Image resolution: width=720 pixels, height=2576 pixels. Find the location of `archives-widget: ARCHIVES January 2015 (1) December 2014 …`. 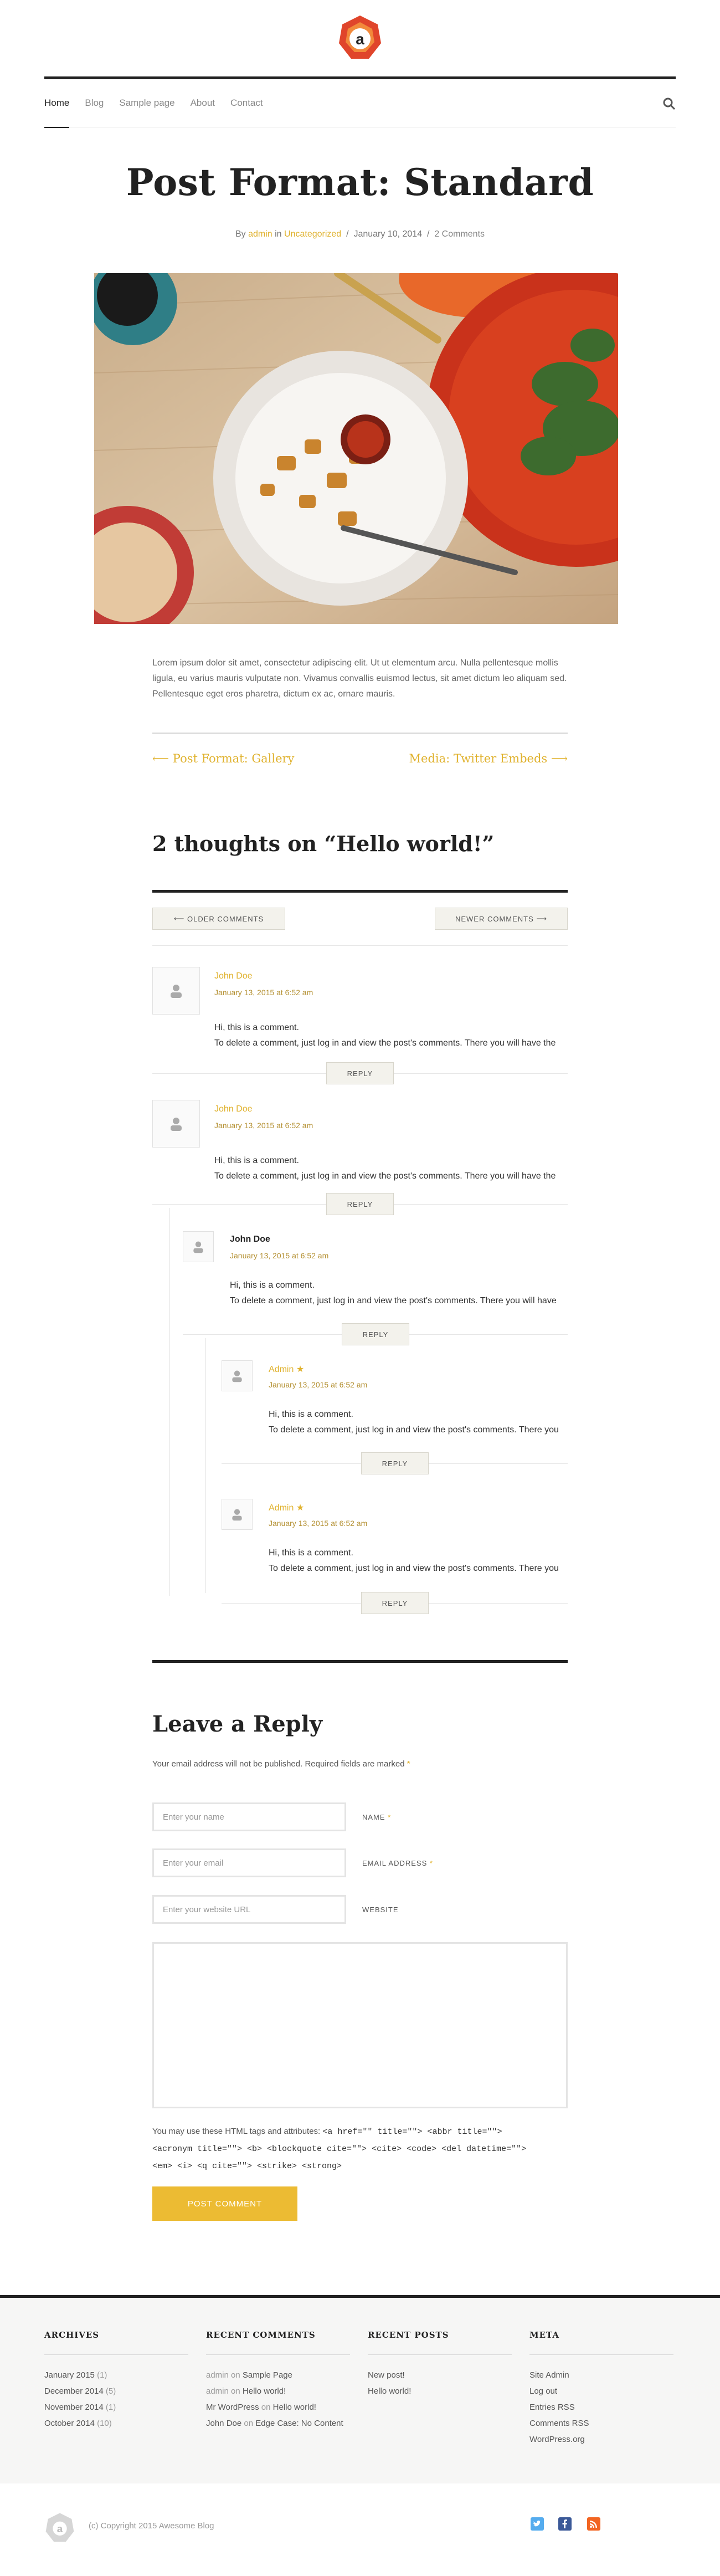

archives-widget: ARCHIVES January 2015 (1) December 2014 … is located at coordinates (116, 2380).